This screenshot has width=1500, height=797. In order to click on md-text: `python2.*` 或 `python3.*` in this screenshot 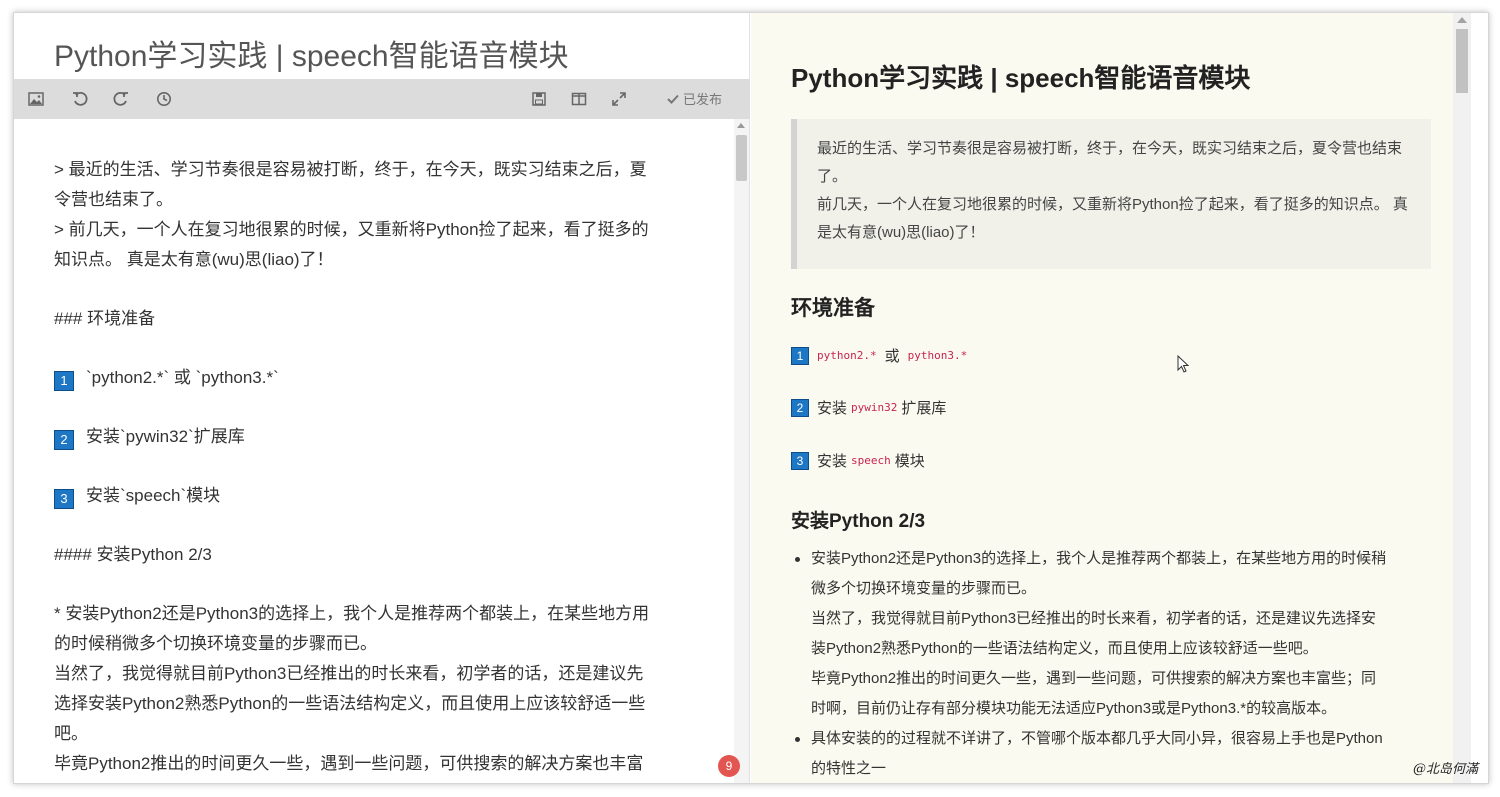, I will do `click(182, 377)`.